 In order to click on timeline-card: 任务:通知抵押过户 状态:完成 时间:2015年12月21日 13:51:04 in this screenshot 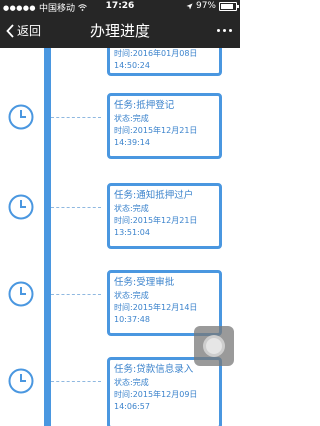, I will do `click(164, 216)`.